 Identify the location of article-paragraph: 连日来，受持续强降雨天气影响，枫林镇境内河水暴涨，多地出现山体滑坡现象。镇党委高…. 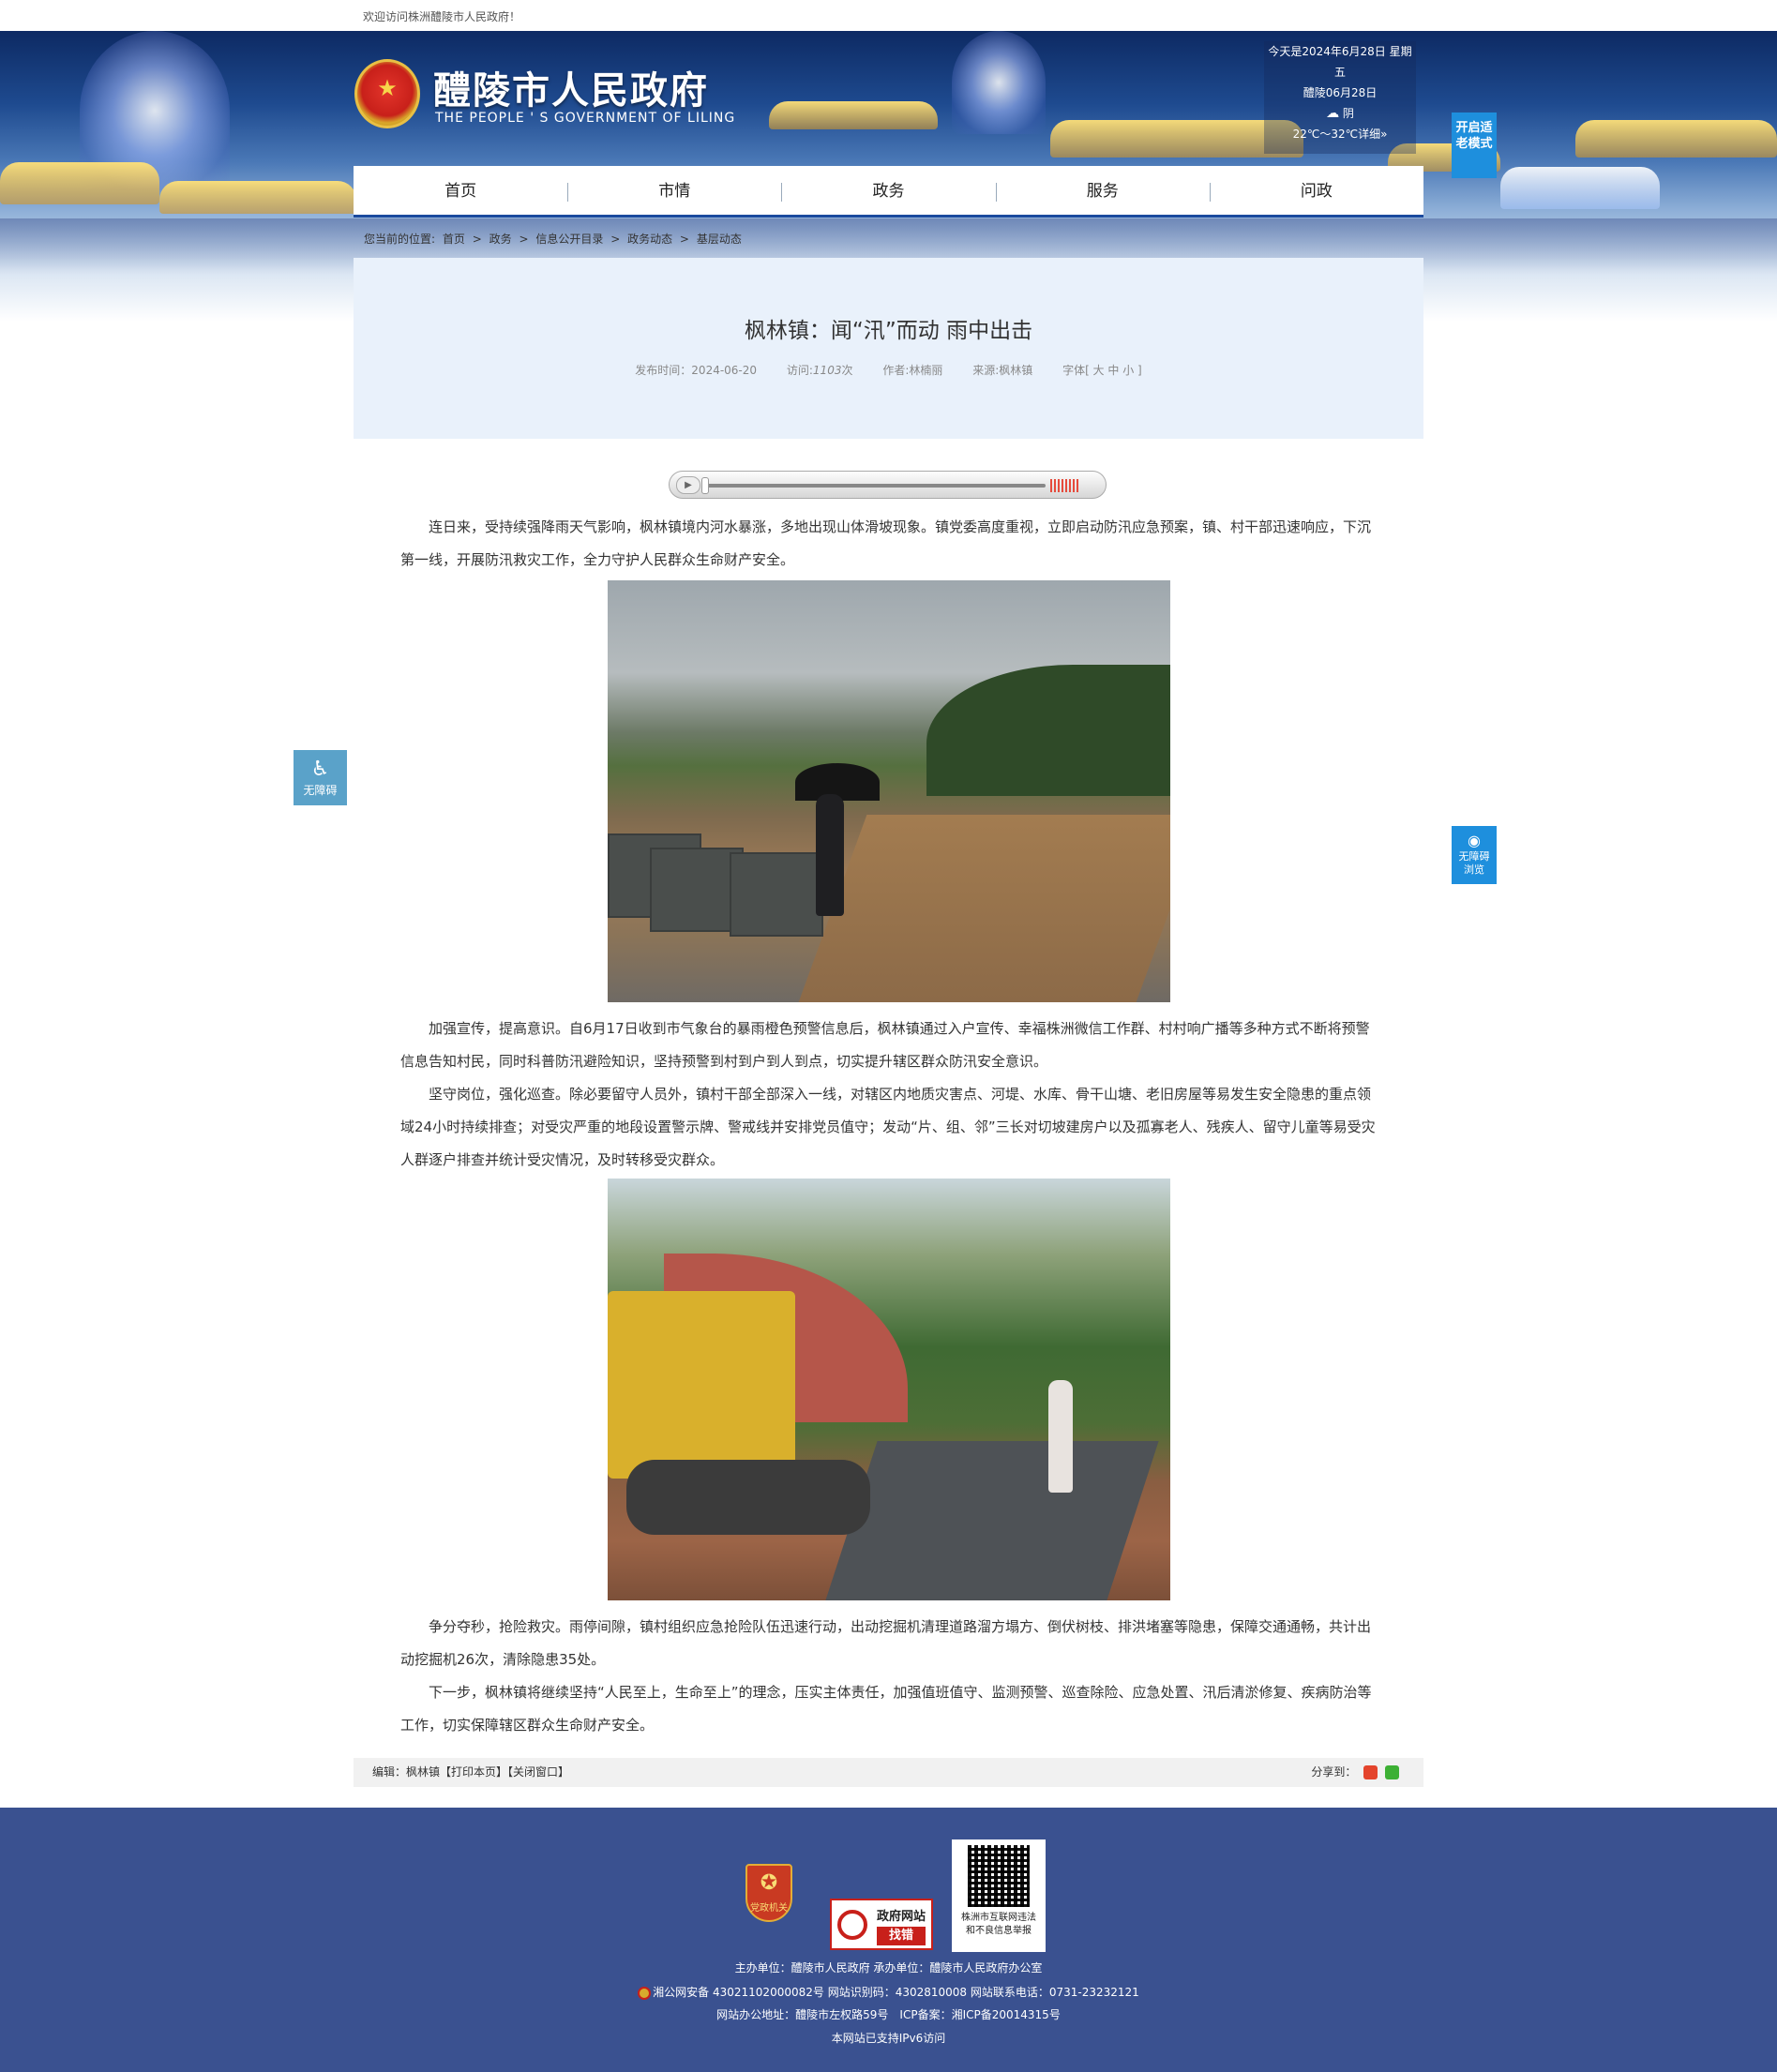
(886, 543).